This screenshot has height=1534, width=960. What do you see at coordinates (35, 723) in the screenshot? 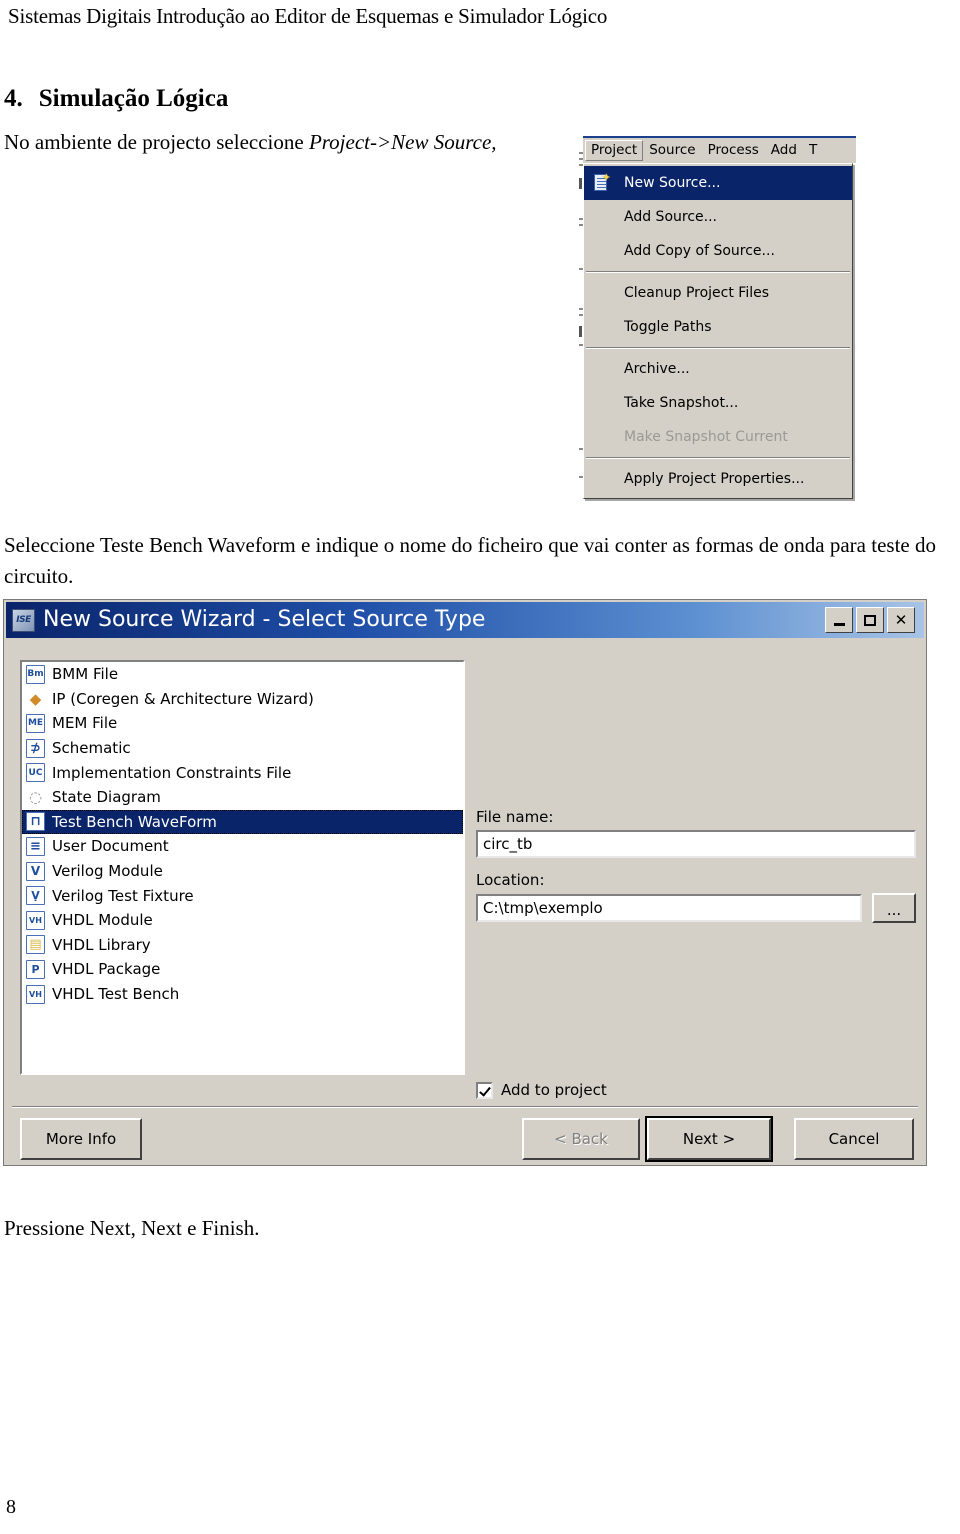
I see `mem-file-icon: ME` at bounding box center [35, 723].